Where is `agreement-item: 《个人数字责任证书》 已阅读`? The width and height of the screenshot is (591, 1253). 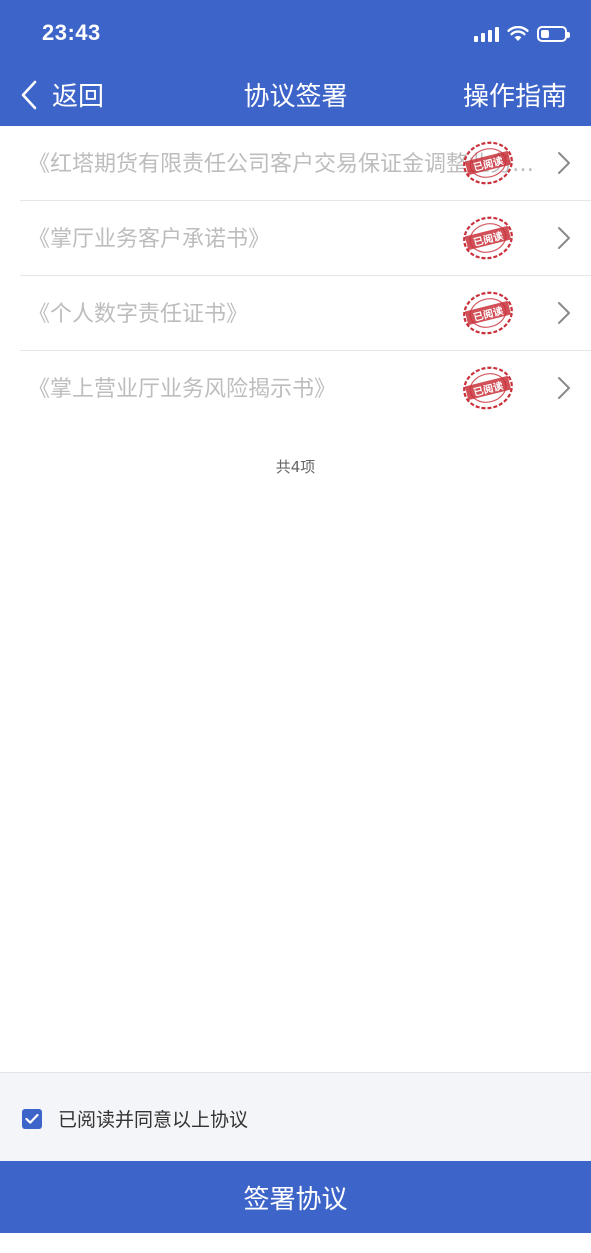 agreement-item: 《个人数字责任证书》 已阅读 is located at coordinates (305, 313).